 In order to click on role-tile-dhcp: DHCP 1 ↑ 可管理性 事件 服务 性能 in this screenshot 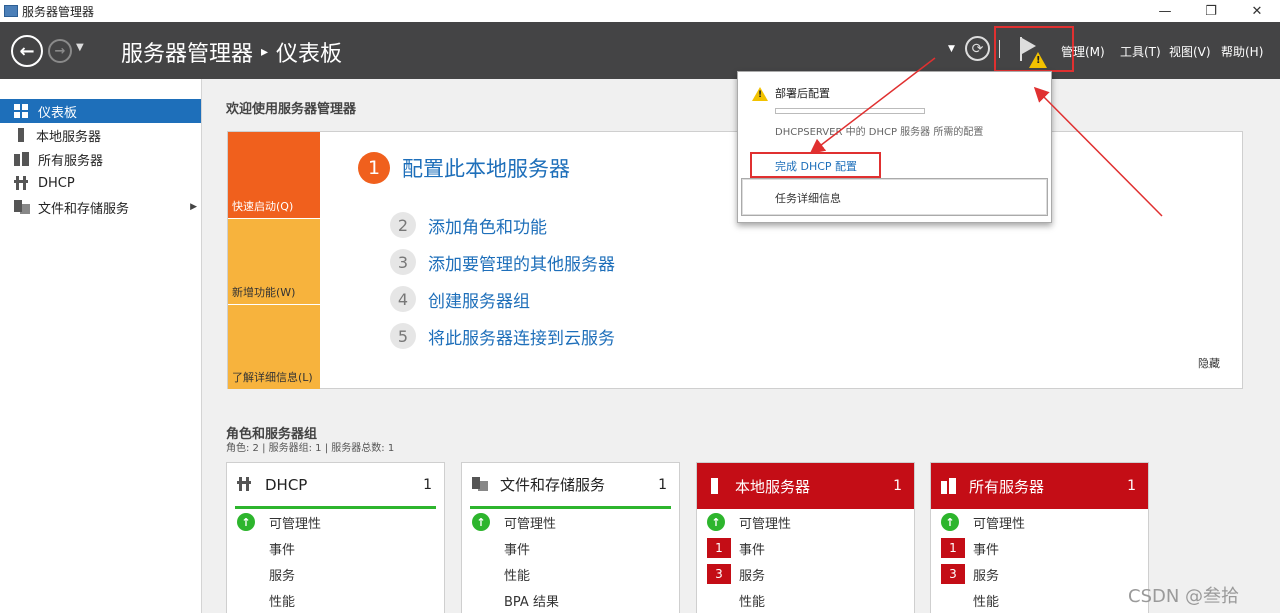, I will do `click(335, 537)`.